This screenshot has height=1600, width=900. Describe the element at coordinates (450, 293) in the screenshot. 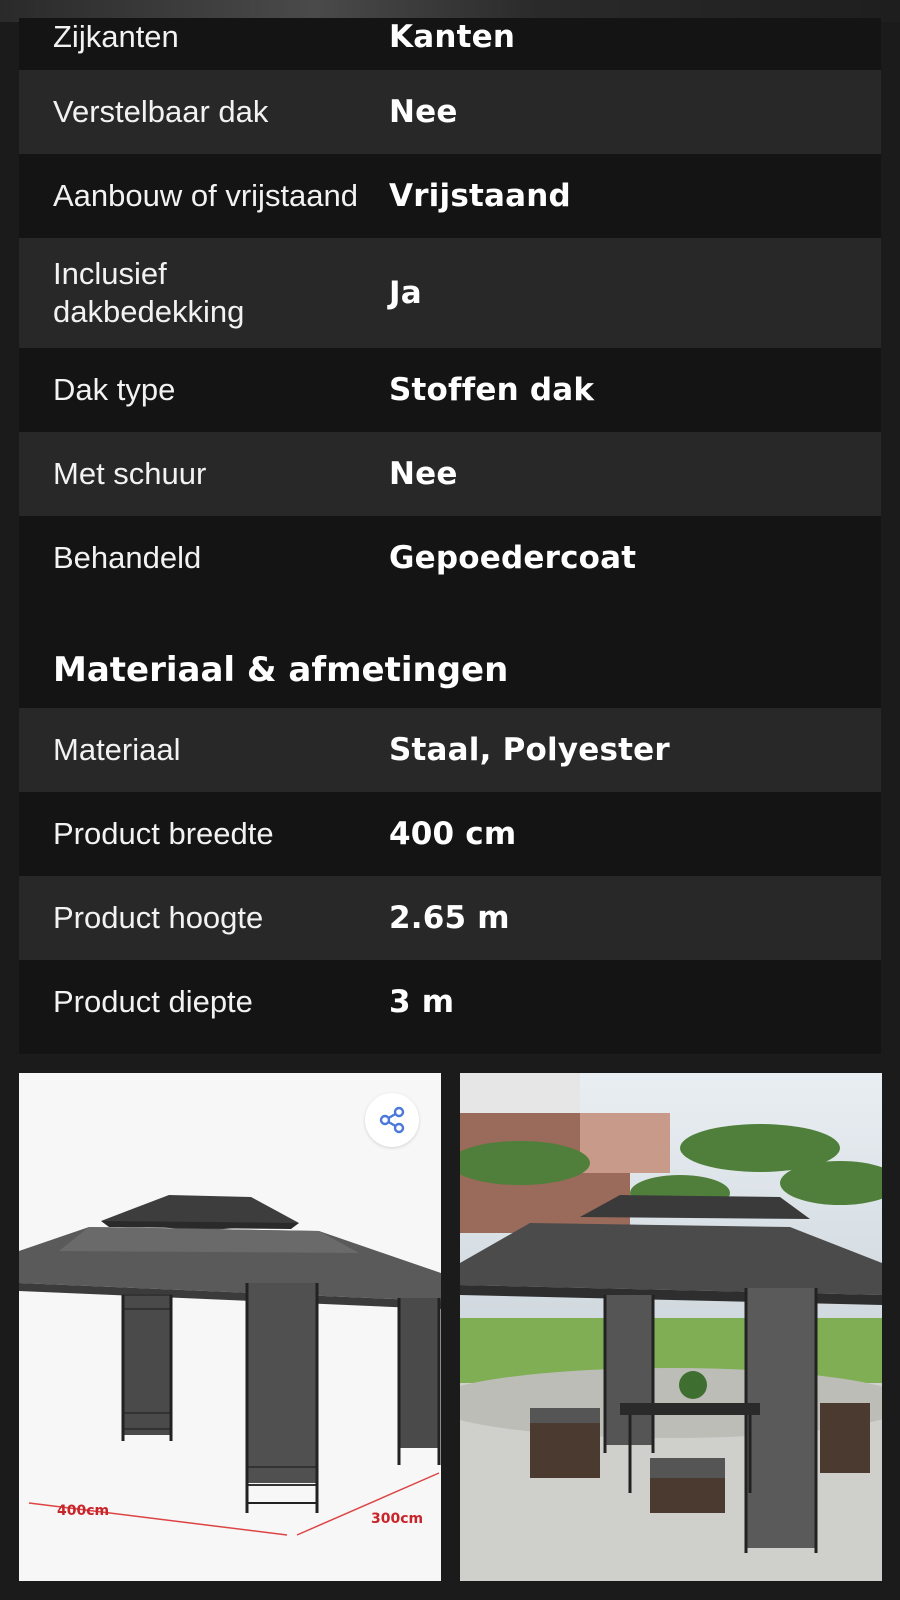

I see `spec-row-dakbedekking: Inclusief dakbedekking Ja` at that location.